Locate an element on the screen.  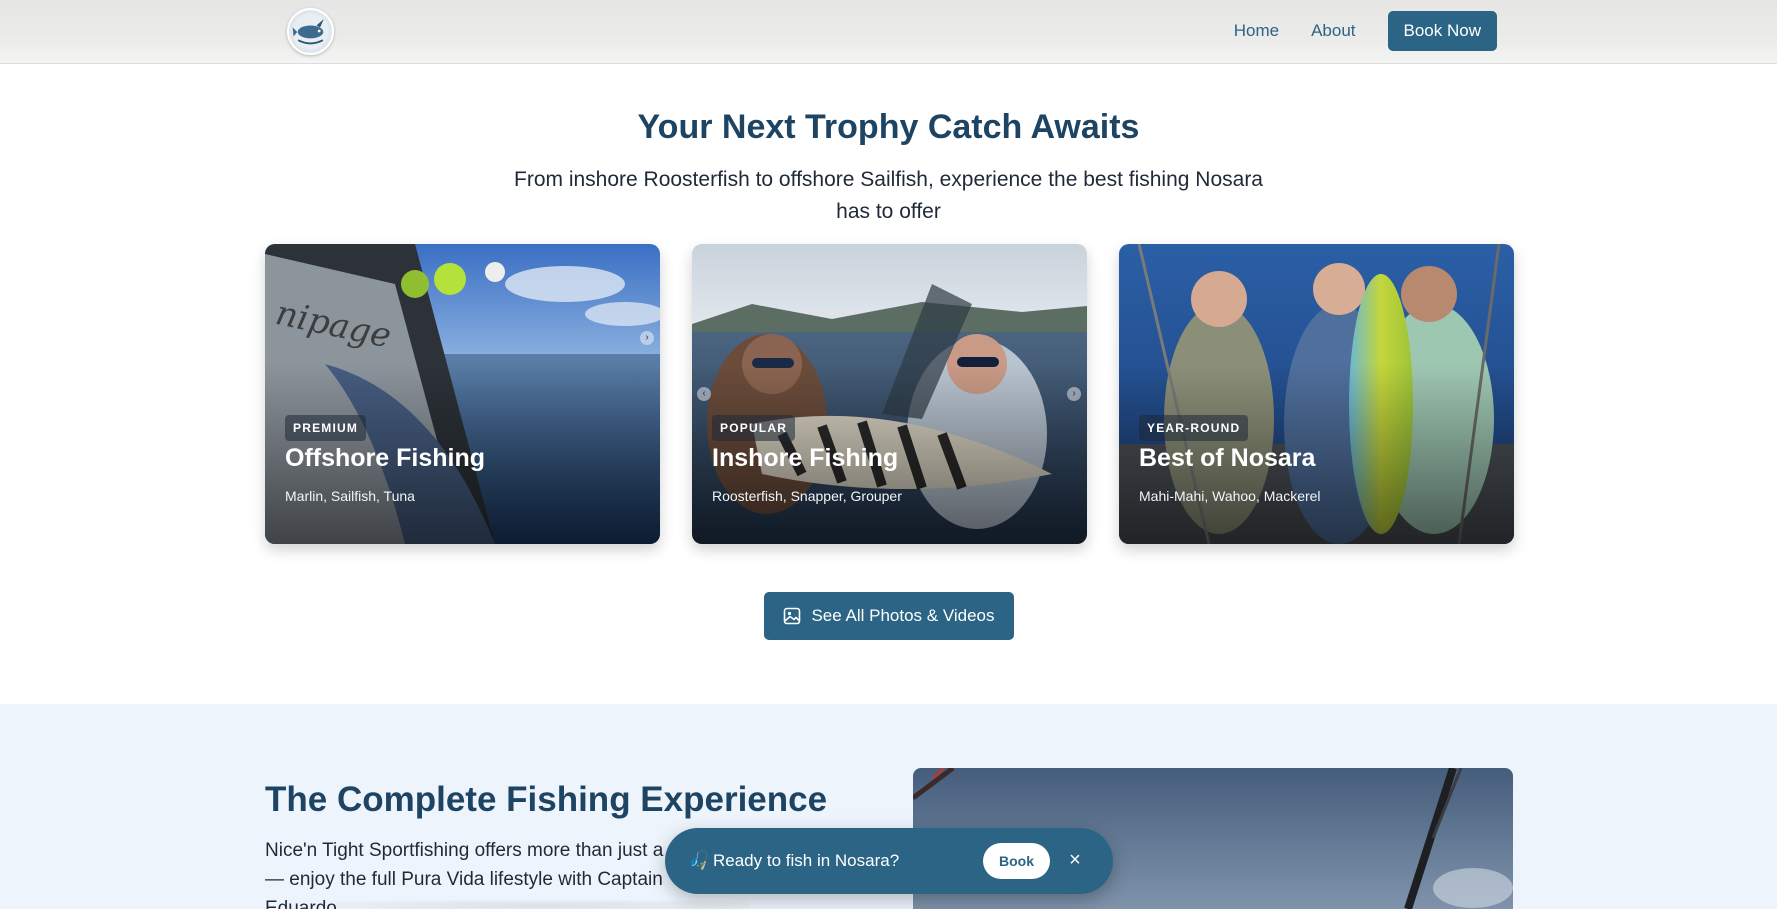
main-nav: Home About Book Now is located at coordinates (1365, 31).